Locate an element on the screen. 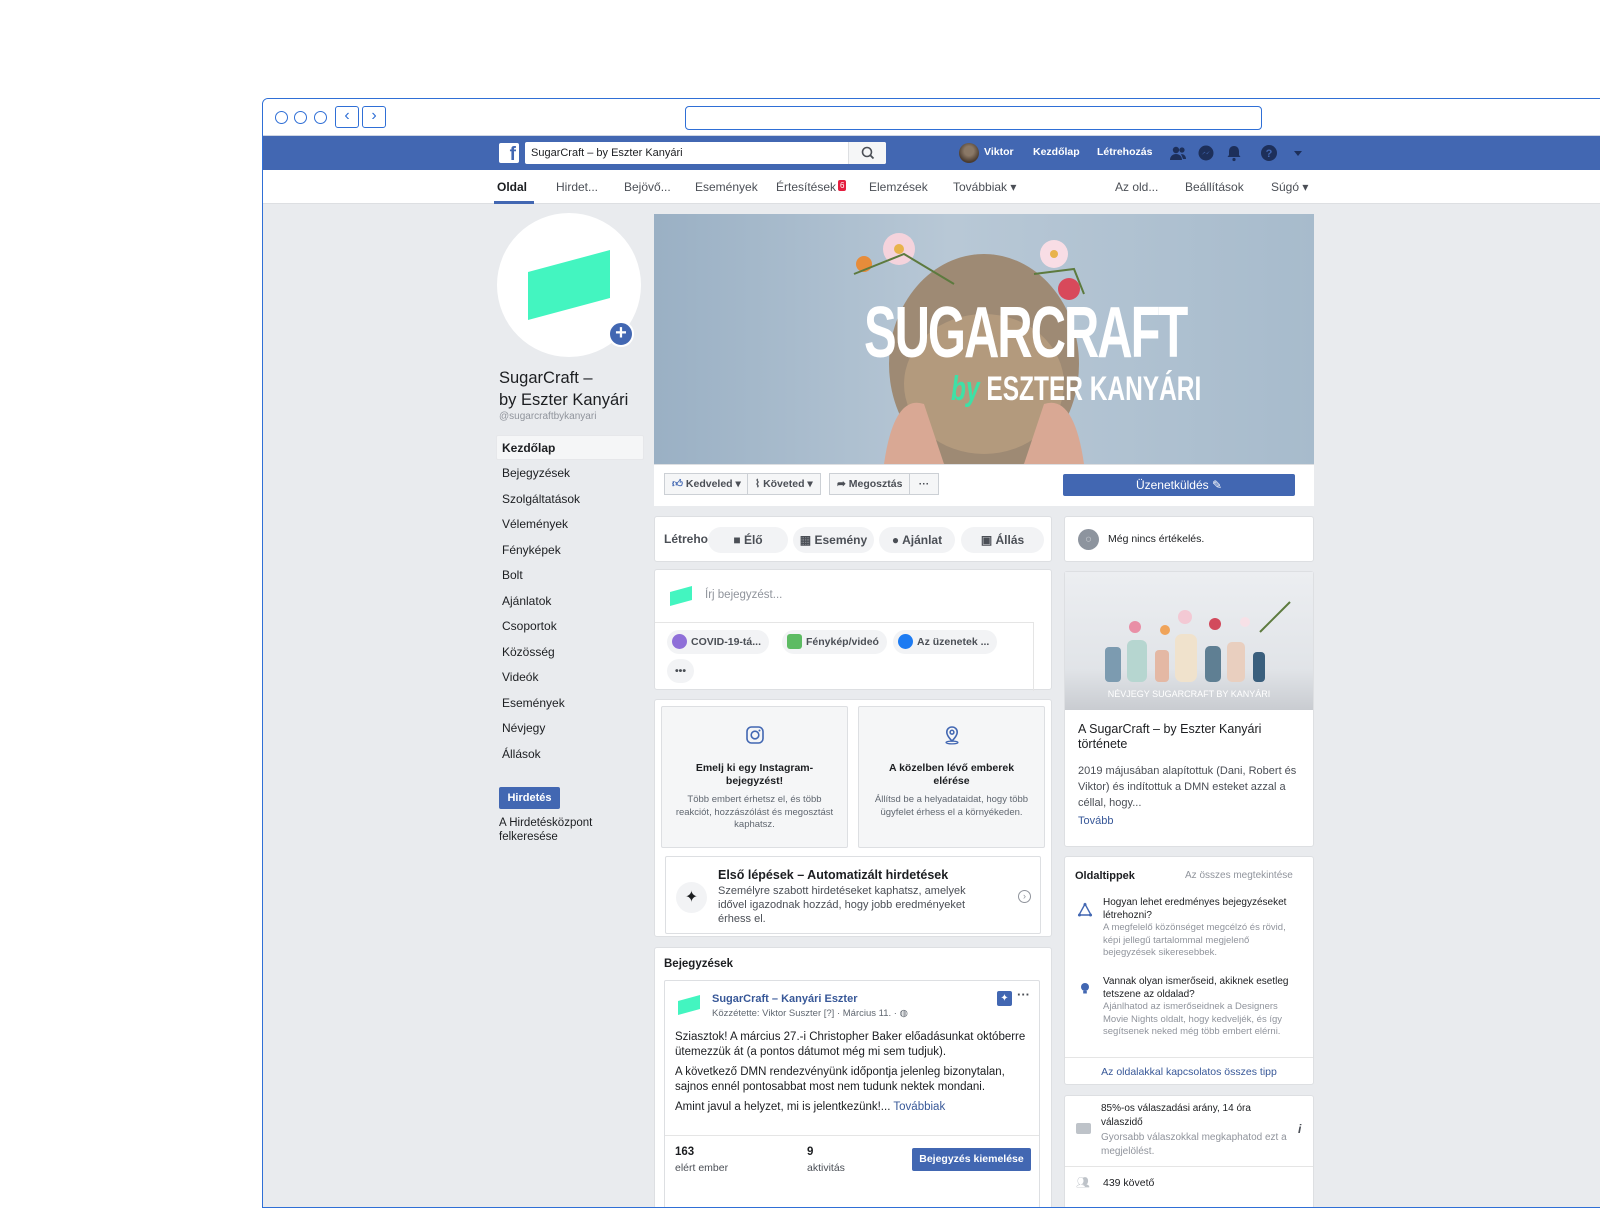 This screenshot has width=1600, height=1208. photo-video-button: Fénykép/videó is located at coordinates (834, 642).